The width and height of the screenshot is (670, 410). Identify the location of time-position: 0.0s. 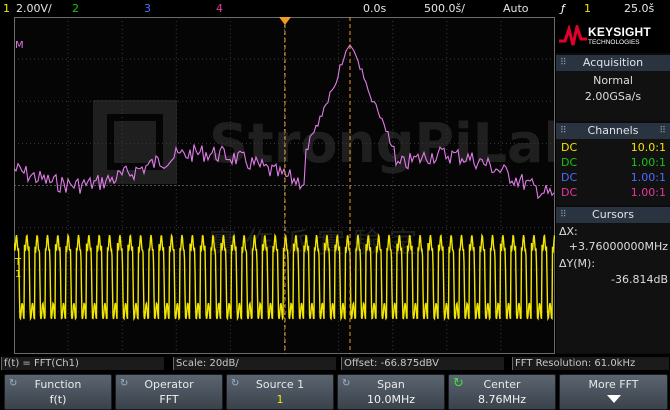
(374, 8).